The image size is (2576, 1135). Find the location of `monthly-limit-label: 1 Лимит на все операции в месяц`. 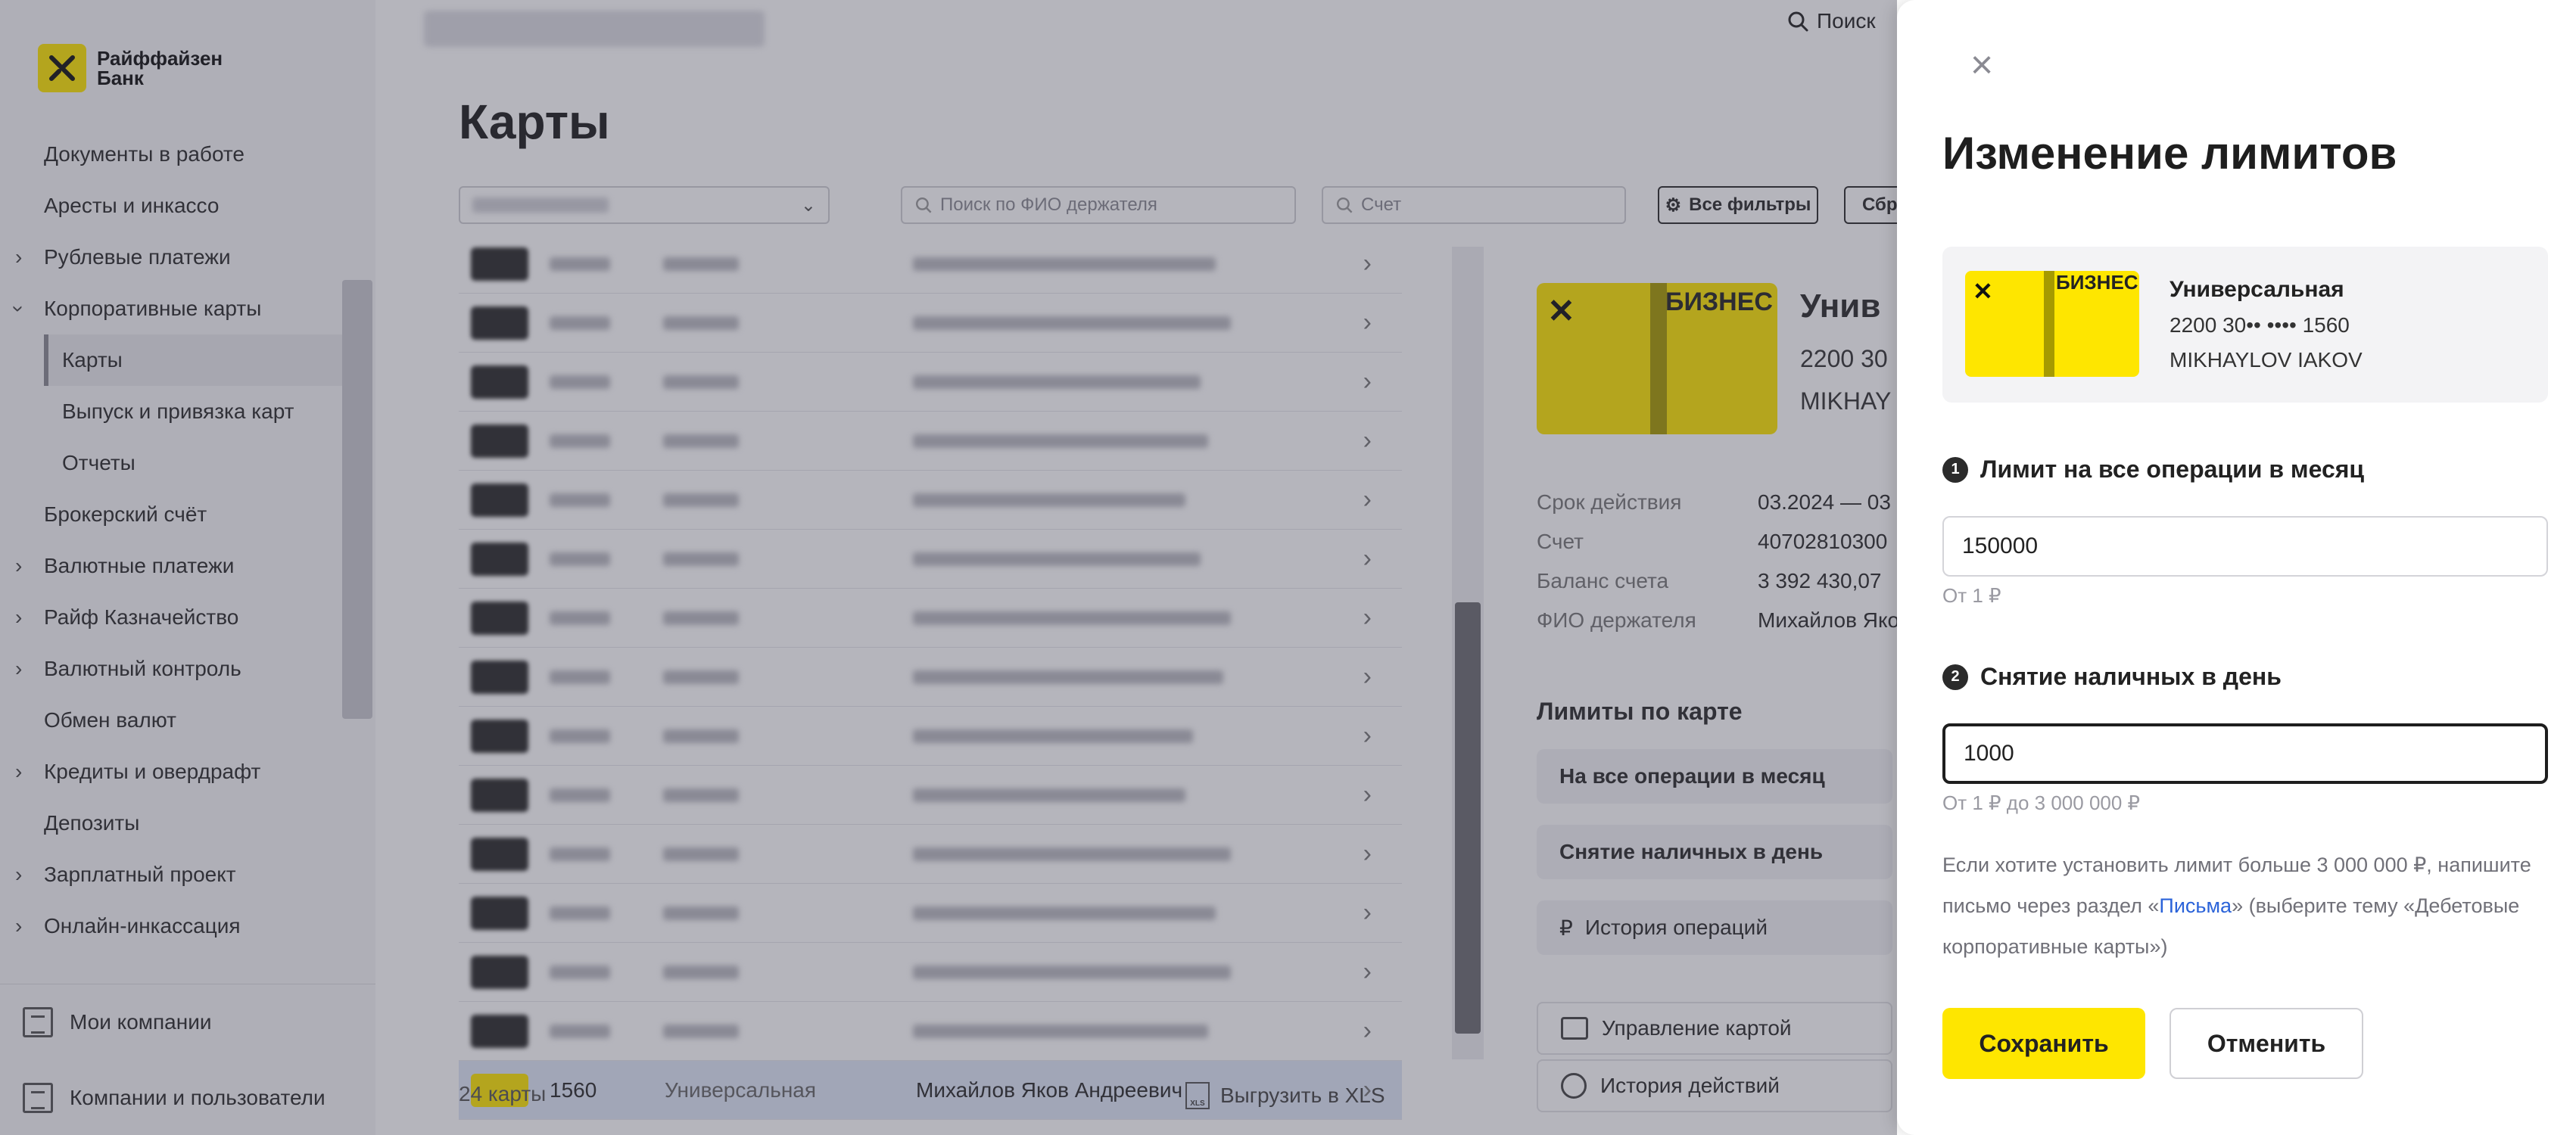

monthly-limit-label: 1 Лимит на все операции в месяц is located at coordinates (2153, 470).